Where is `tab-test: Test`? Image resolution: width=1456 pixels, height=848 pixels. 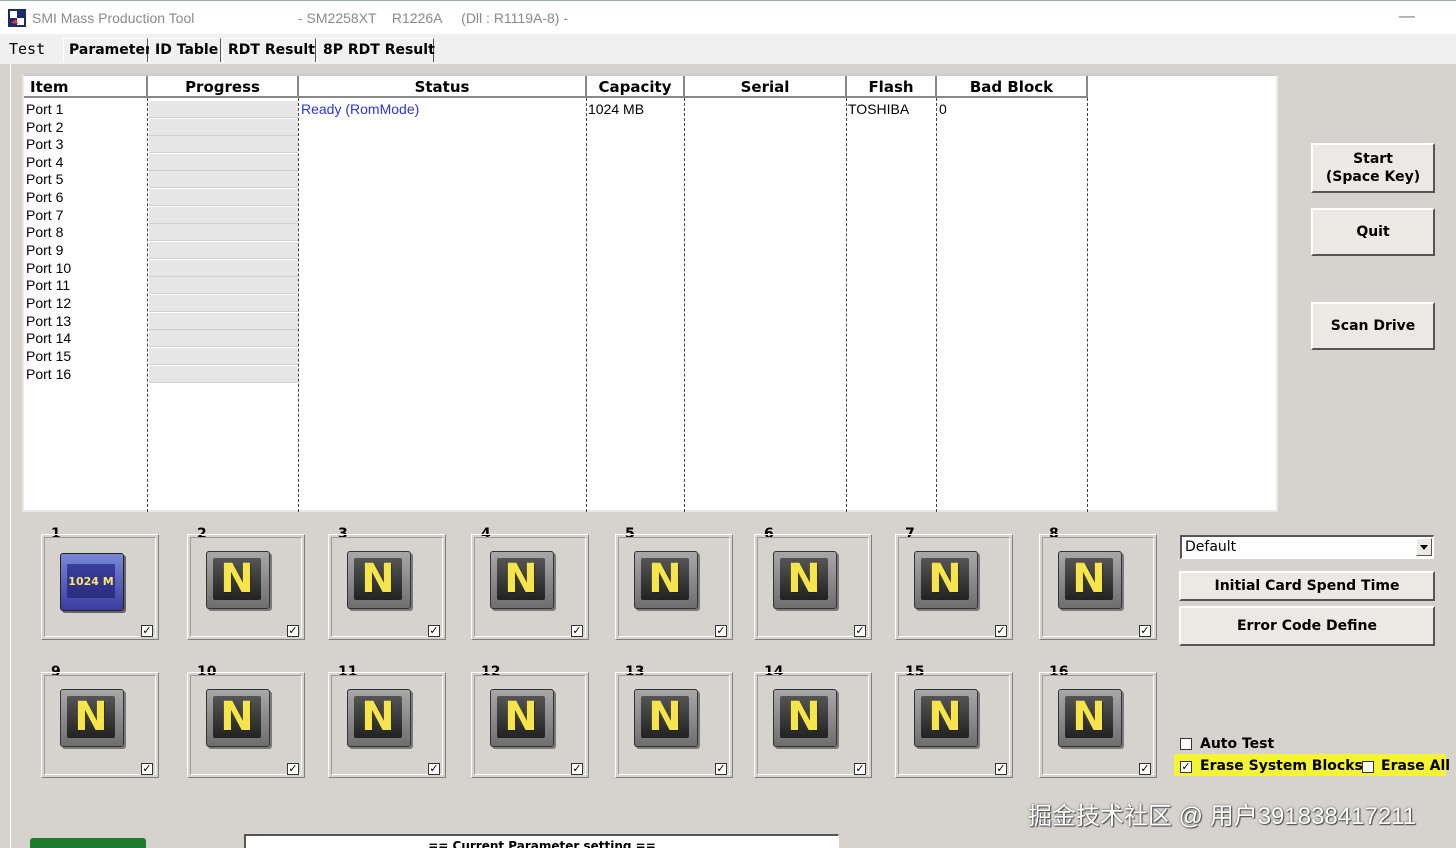
tab-test: Test is located at coordinates (27, 50).